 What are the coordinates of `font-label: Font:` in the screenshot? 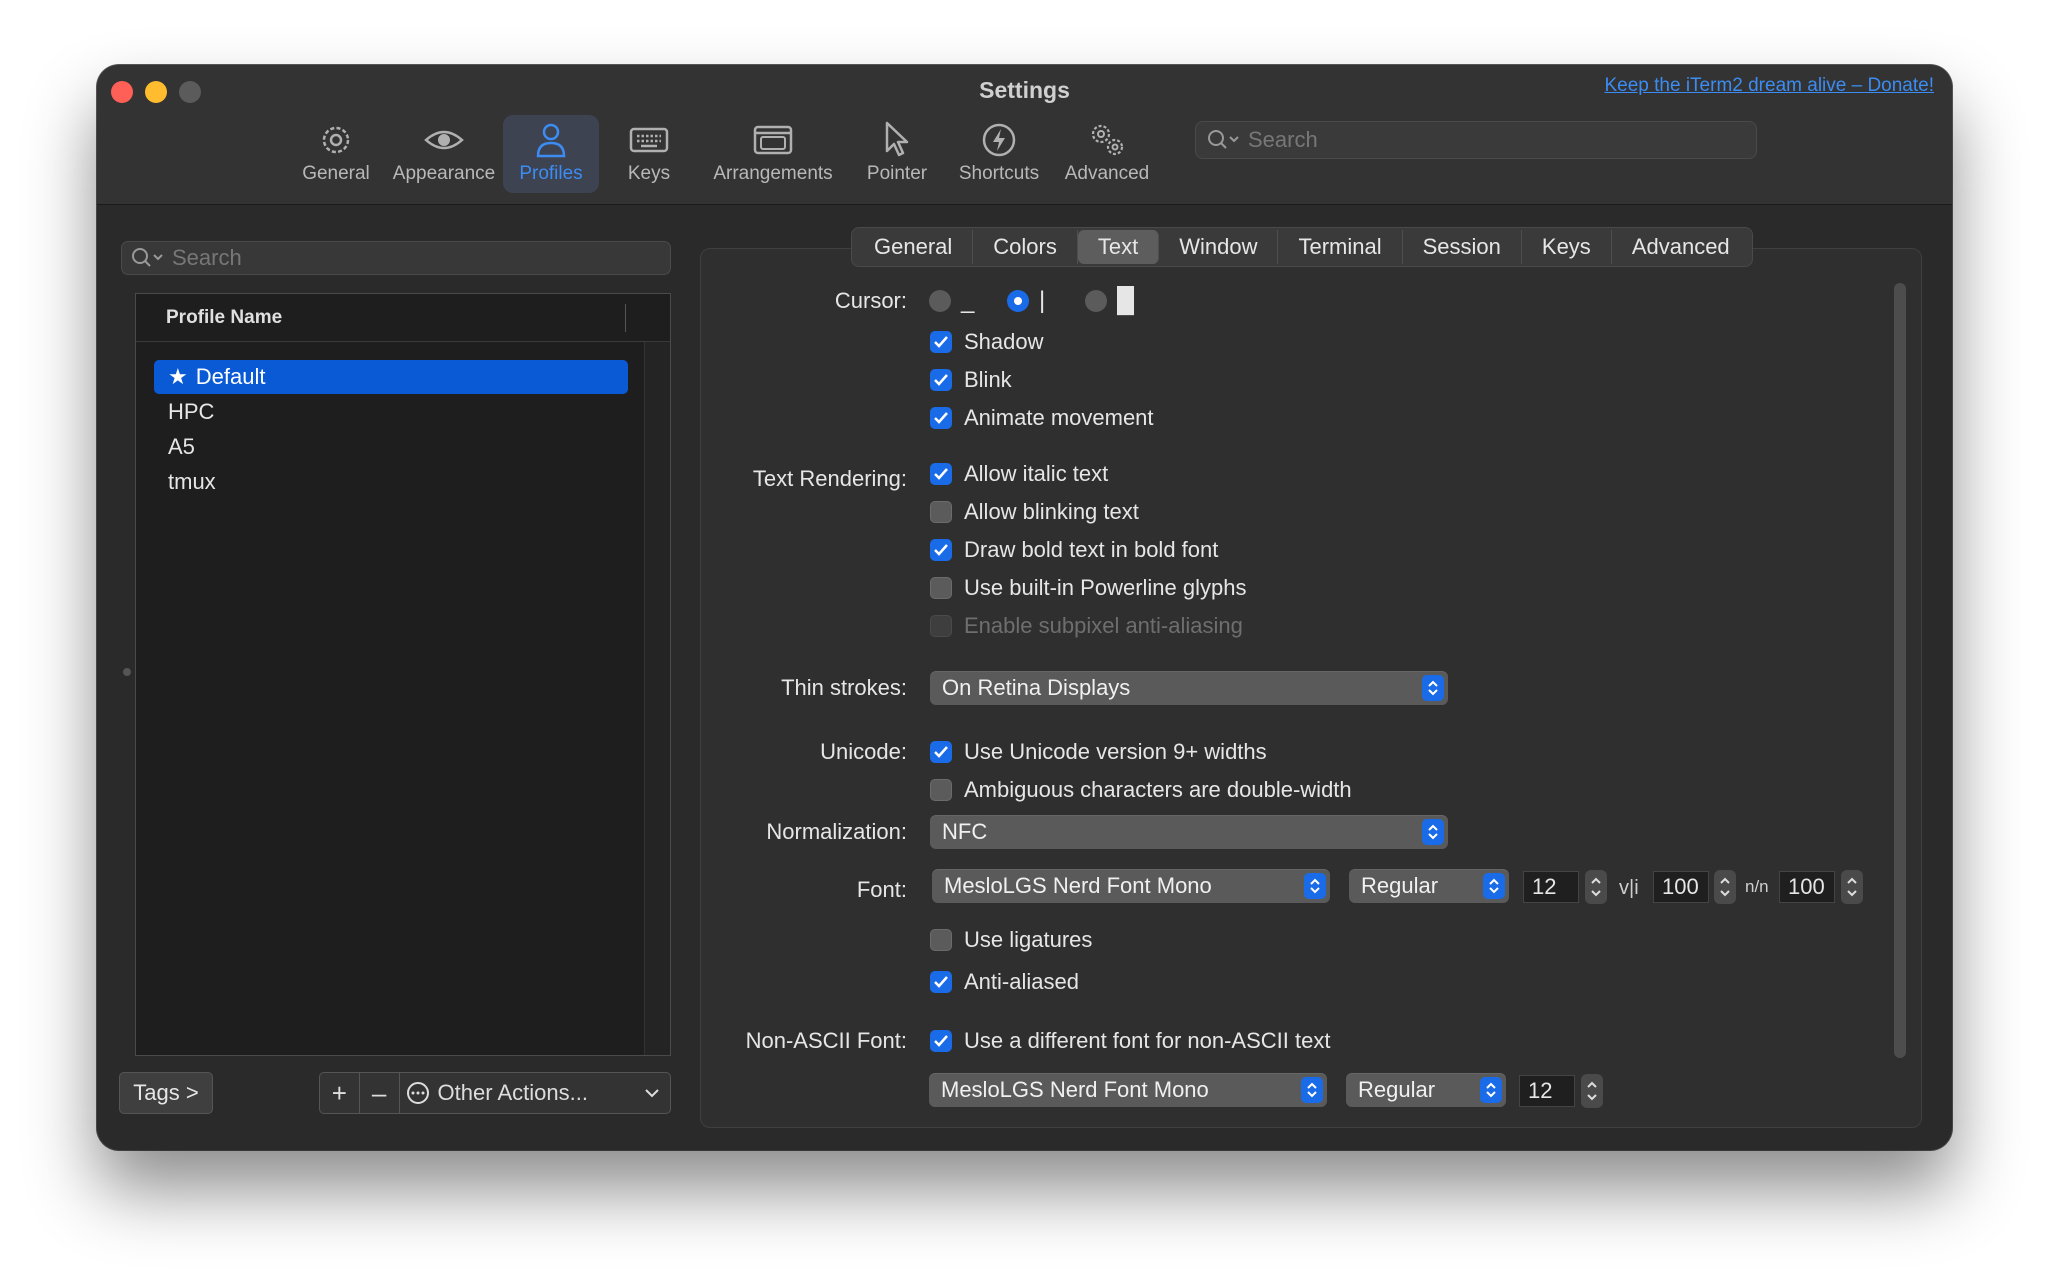 It's located at (881, 889).